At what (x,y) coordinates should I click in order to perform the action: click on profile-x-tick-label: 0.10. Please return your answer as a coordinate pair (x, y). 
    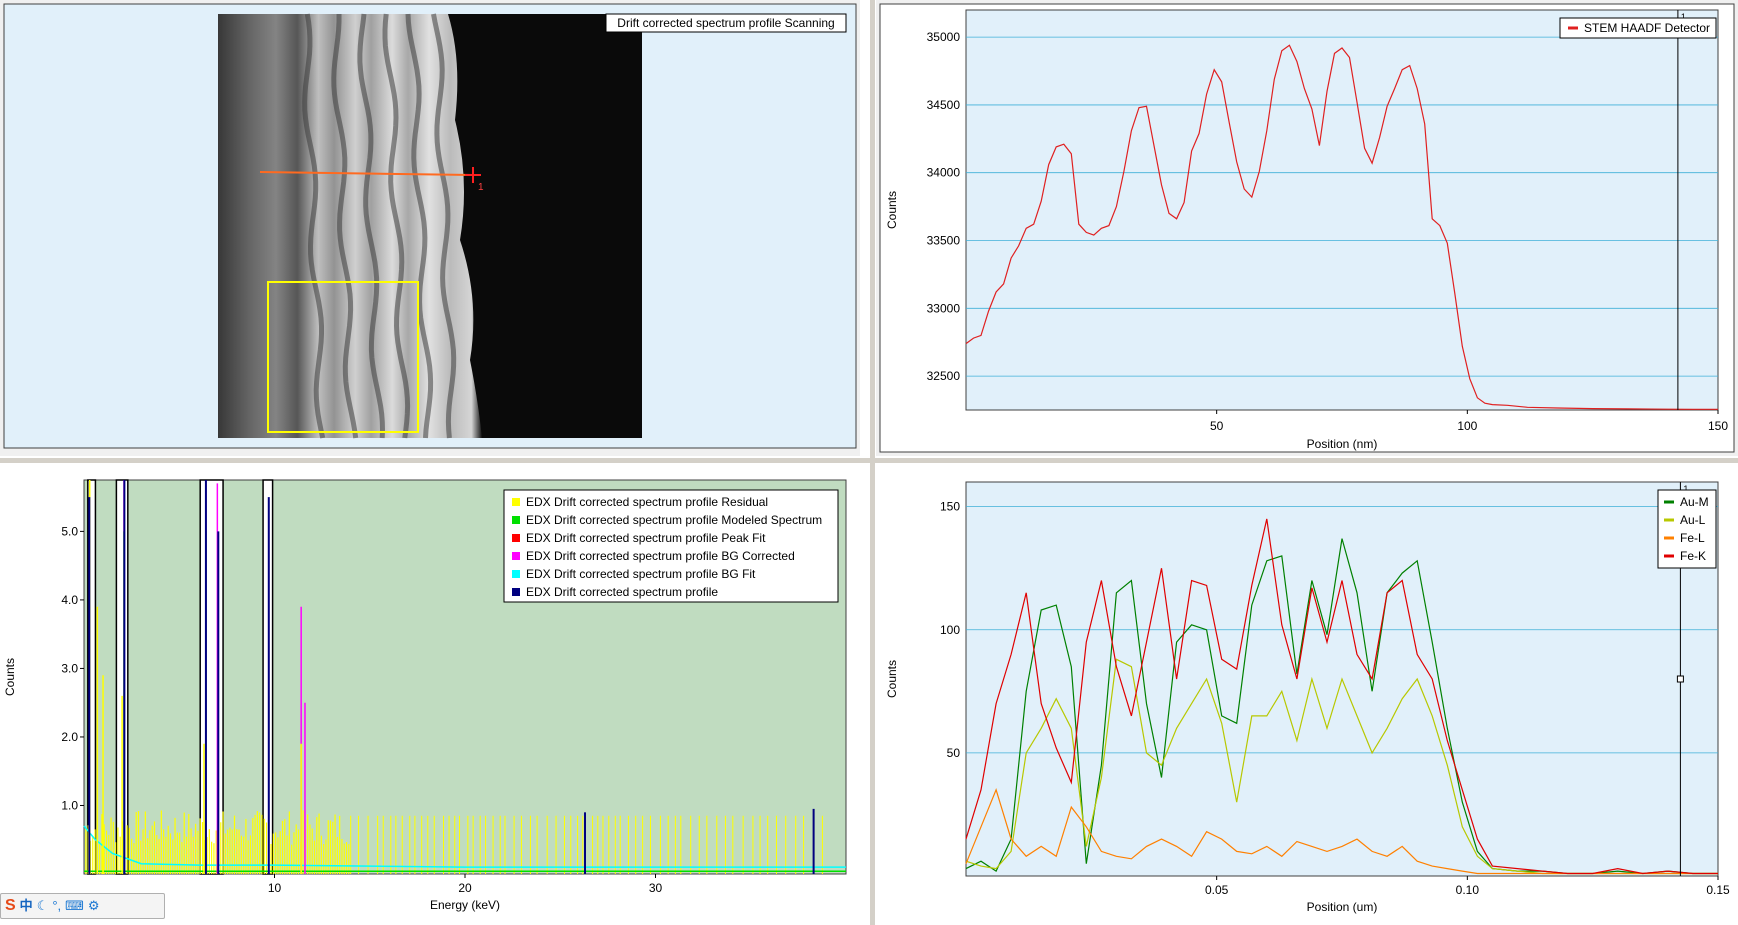
    Looking at the image, I should click on (1468, 890).